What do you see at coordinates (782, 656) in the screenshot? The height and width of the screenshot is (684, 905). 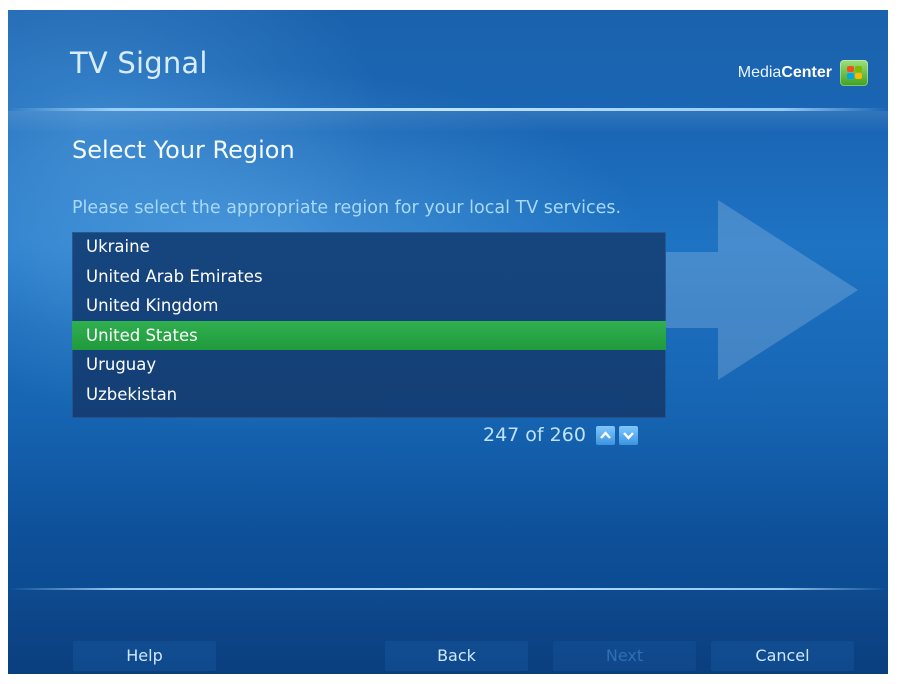 I see `cancel-button: Cancel` at bounding box center [782, 656].